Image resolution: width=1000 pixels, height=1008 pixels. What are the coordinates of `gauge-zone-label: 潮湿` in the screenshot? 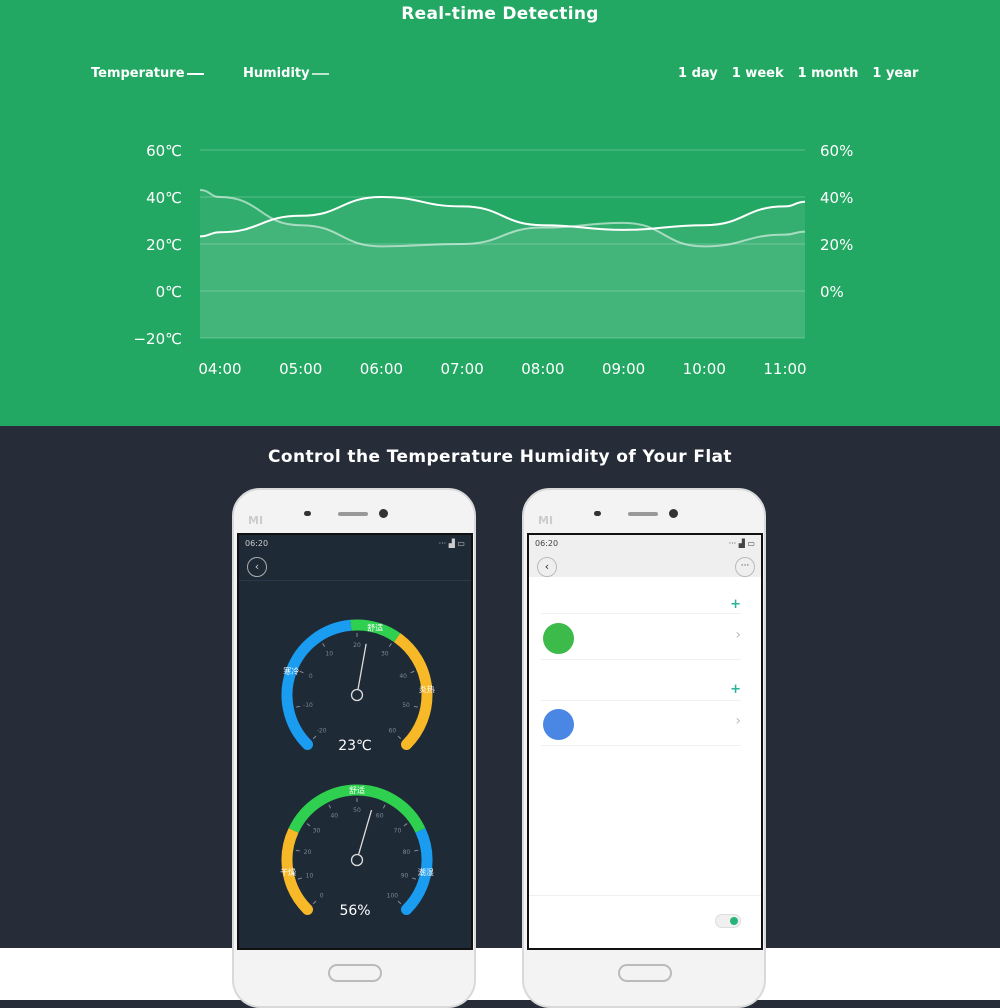 It's located at (426, 872).